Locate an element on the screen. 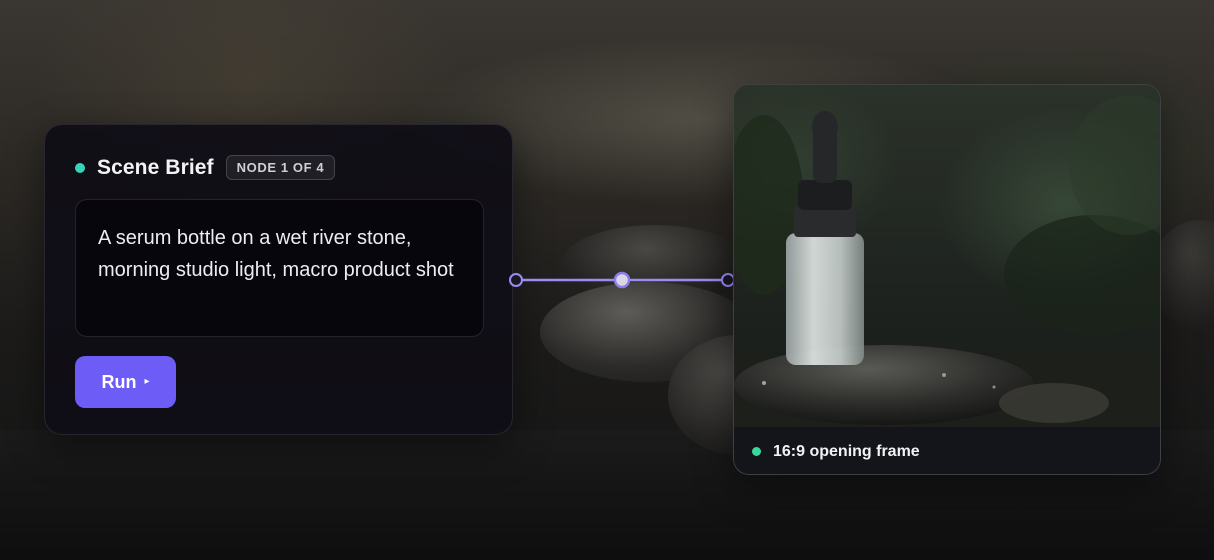 This screenshot has height=560, width=1214. run-button: Run ▸ is located at coordinates (125, 382).